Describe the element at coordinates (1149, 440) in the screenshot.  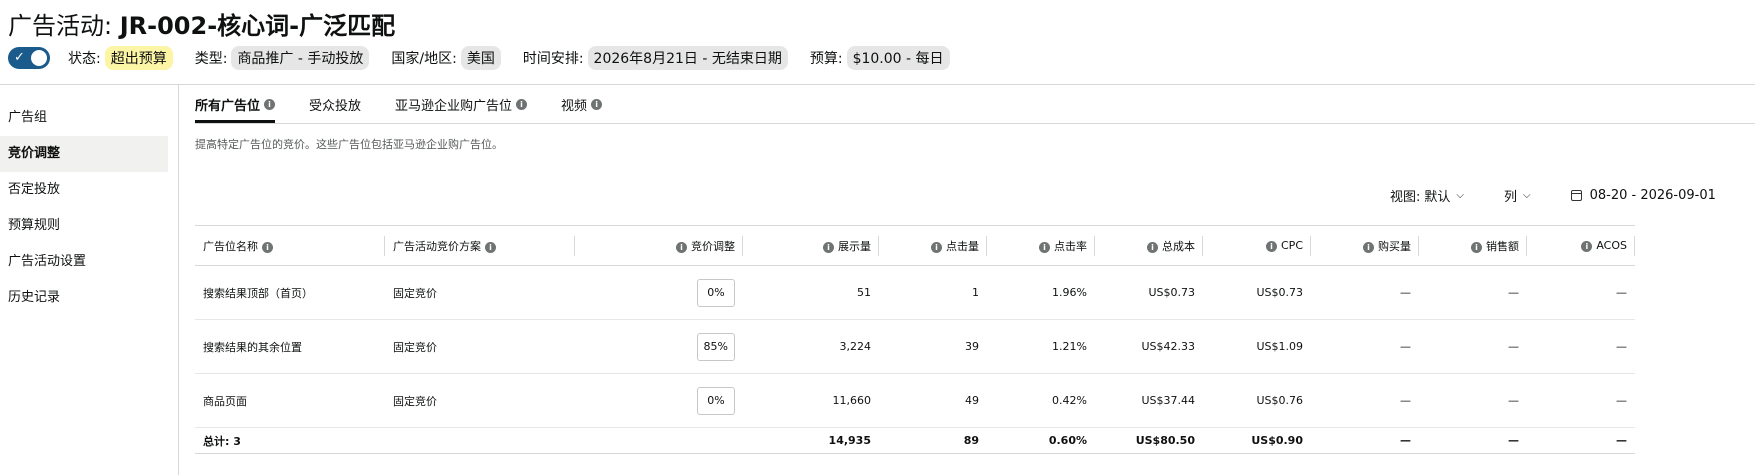
I see `cell-total-spend: US$80.50` at that location.